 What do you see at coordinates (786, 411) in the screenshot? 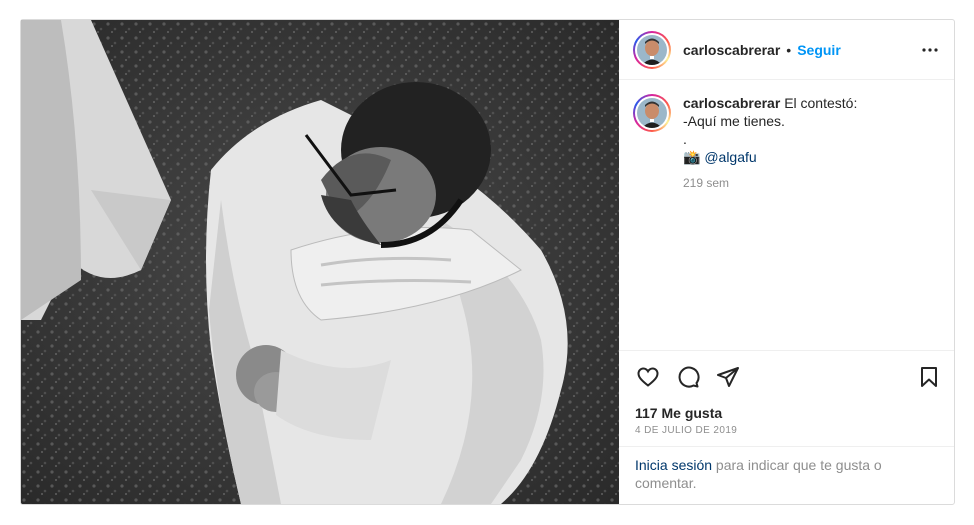
I see `likes-count: 117 Me gusta` at bounding box center [786, 411].